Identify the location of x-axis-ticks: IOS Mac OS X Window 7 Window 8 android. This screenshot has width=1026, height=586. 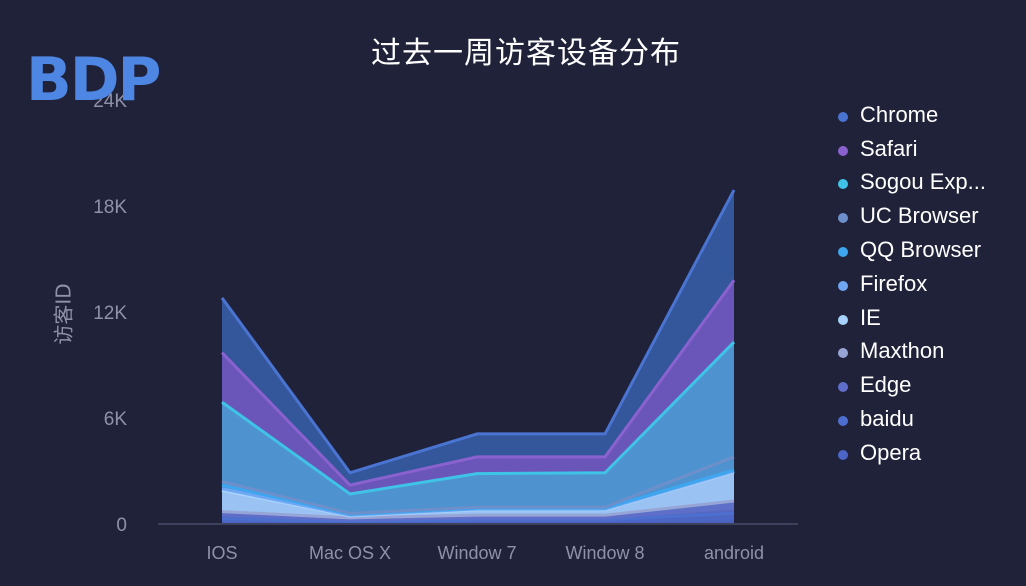
(485, 553).